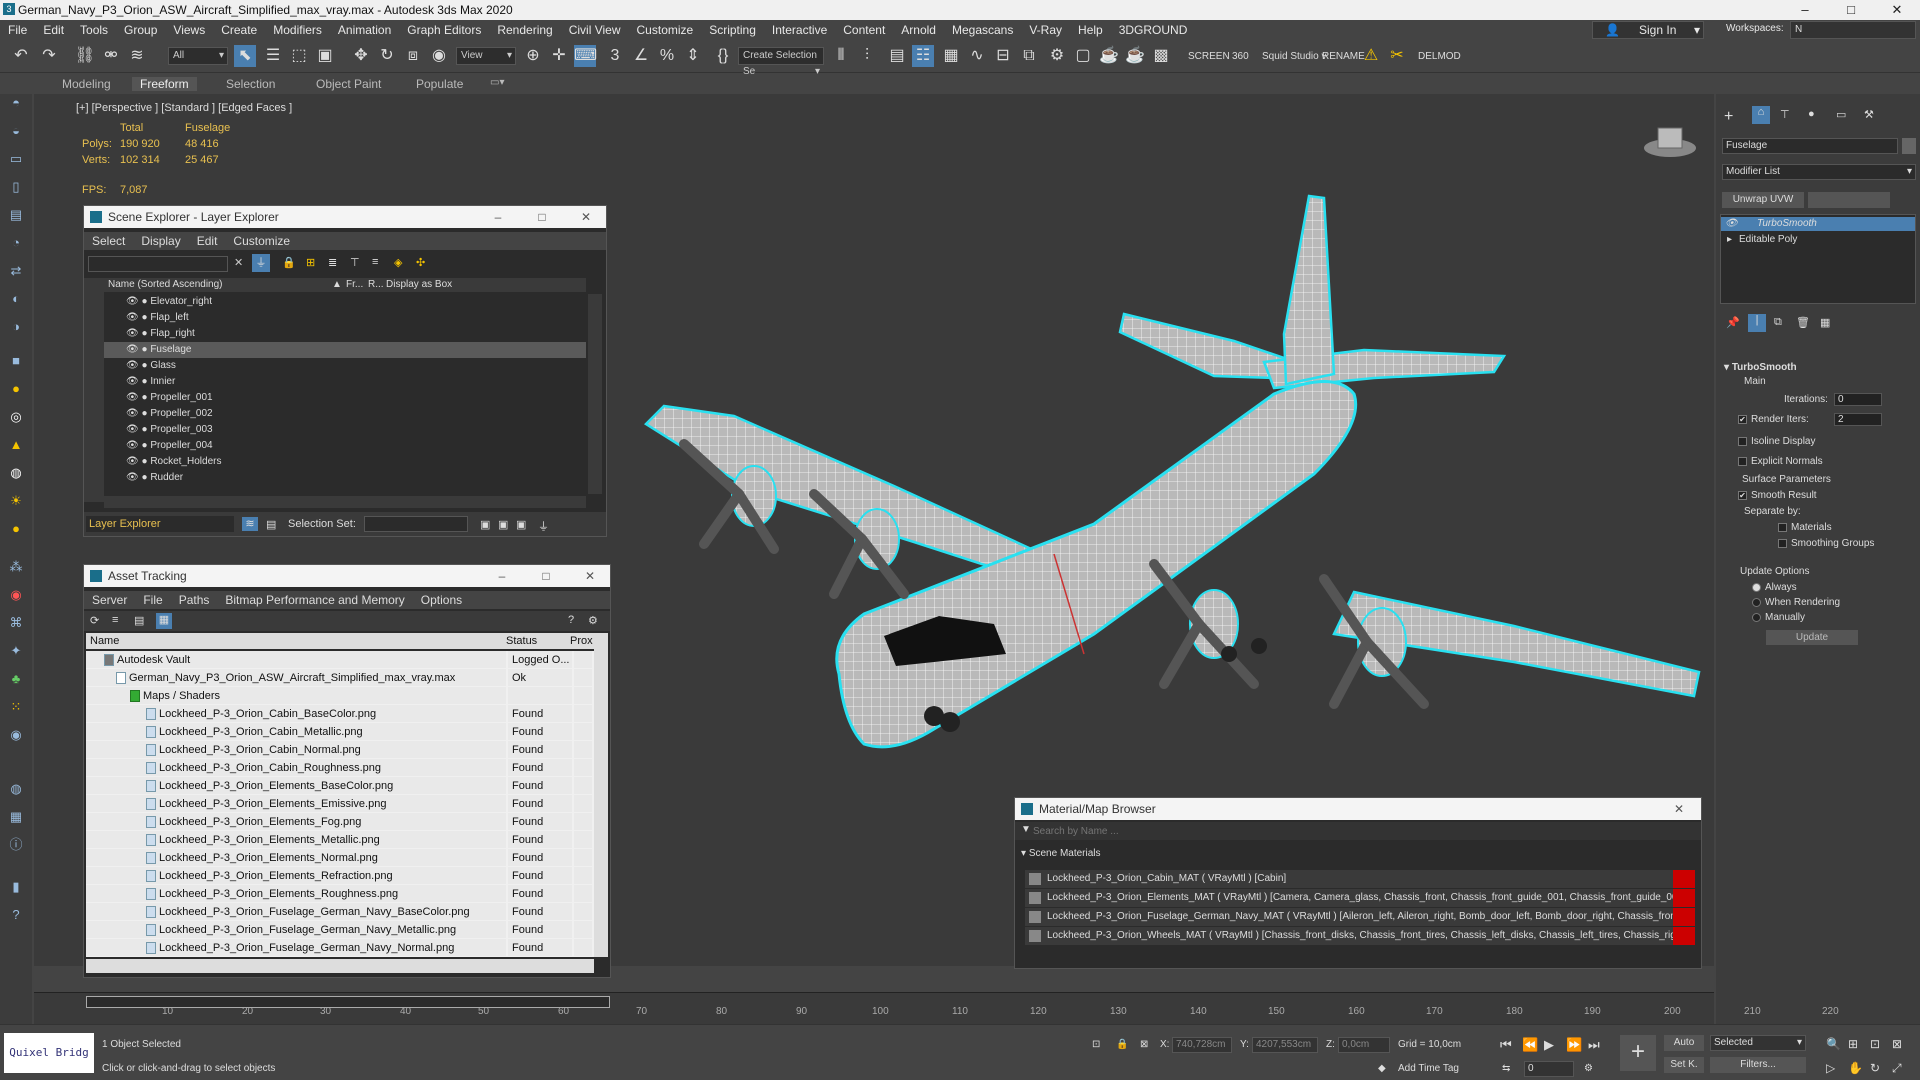 The width and height of the screenshot is (1920, 1080). Describe the element at coordinates (339, 822) in the screenshot. I see `table-row: Lockheed_P-3_Orion_Elements_Fog.png Found` at that location.